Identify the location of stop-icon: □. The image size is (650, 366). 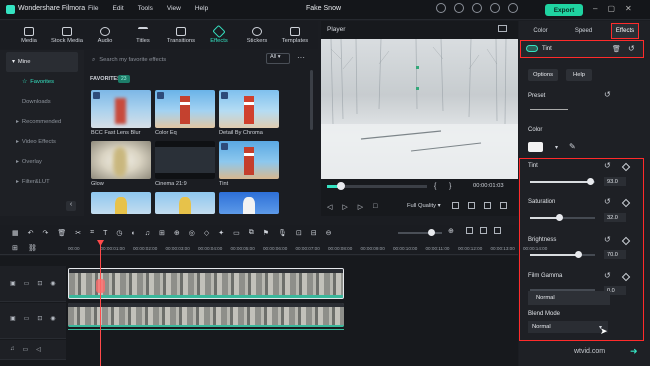
(375, 207).